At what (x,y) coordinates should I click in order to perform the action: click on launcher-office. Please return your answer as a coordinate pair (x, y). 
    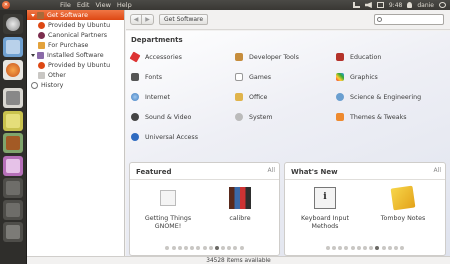
    Looking at the image, I should click on (13, 98).